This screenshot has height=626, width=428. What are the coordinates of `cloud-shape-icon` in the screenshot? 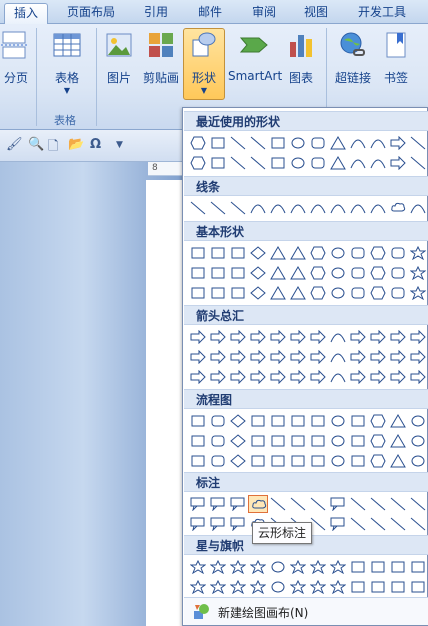 It's located at (398, 208).